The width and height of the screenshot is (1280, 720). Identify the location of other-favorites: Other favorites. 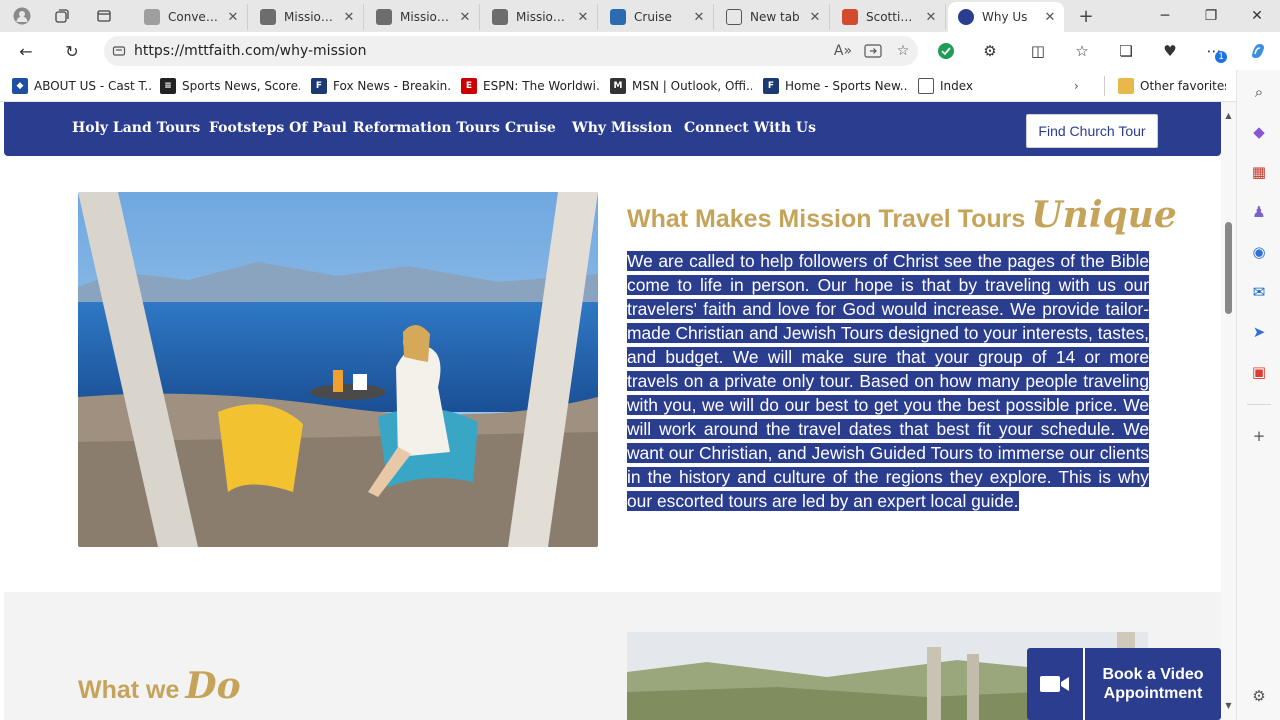
(1172, 86).